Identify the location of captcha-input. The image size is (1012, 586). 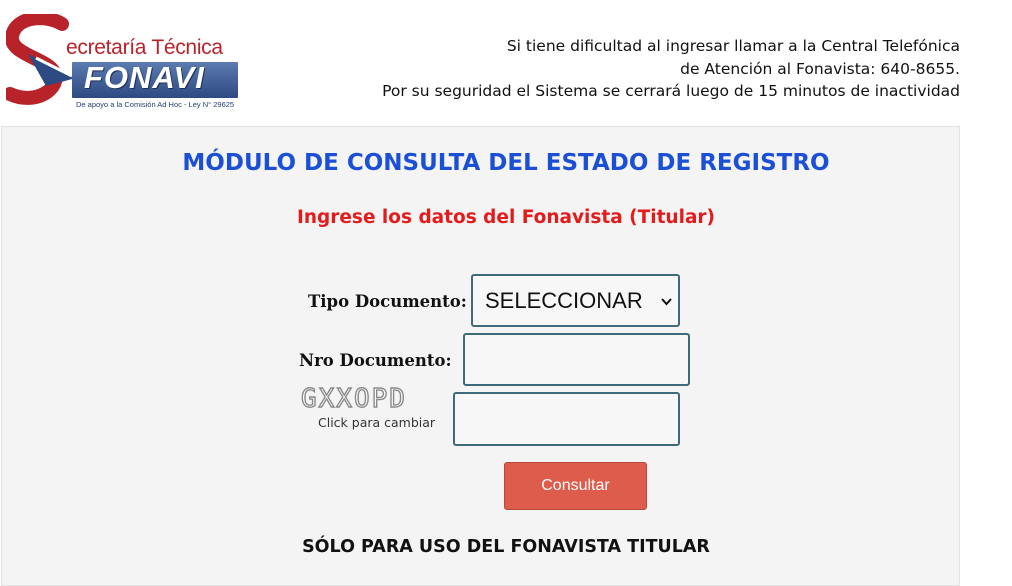
(566, 419).